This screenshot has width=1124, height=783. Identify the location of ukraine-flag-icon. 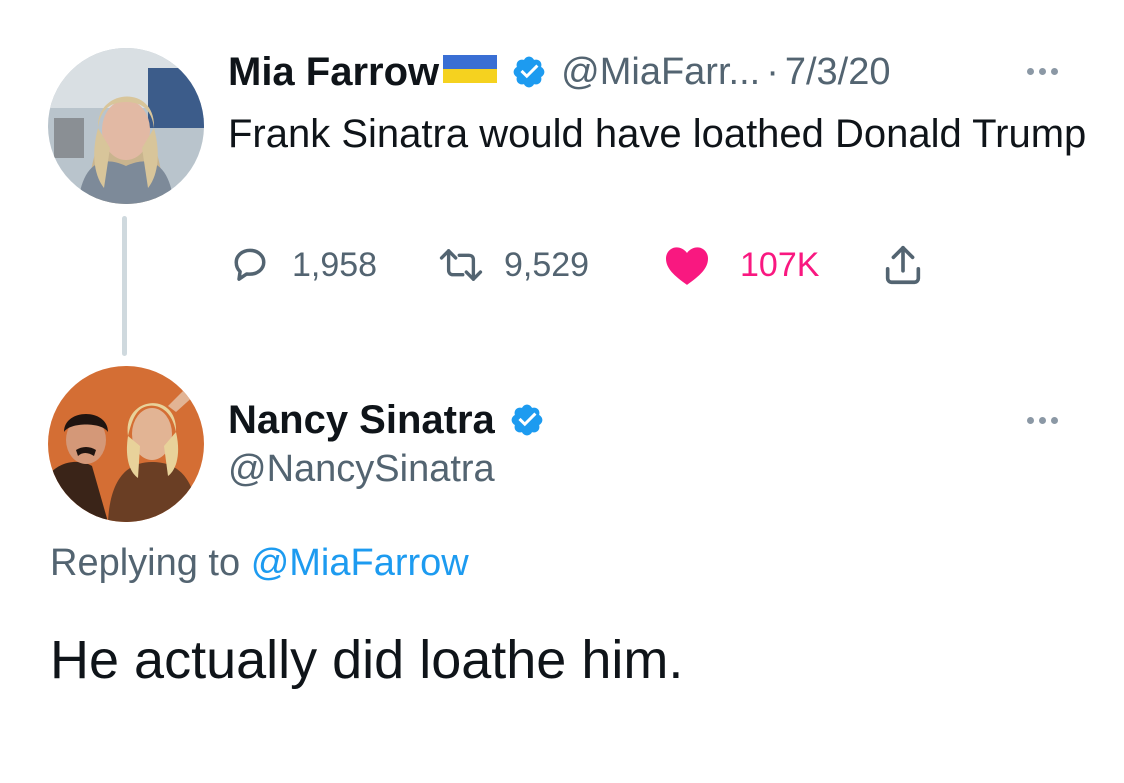
(470, 69).